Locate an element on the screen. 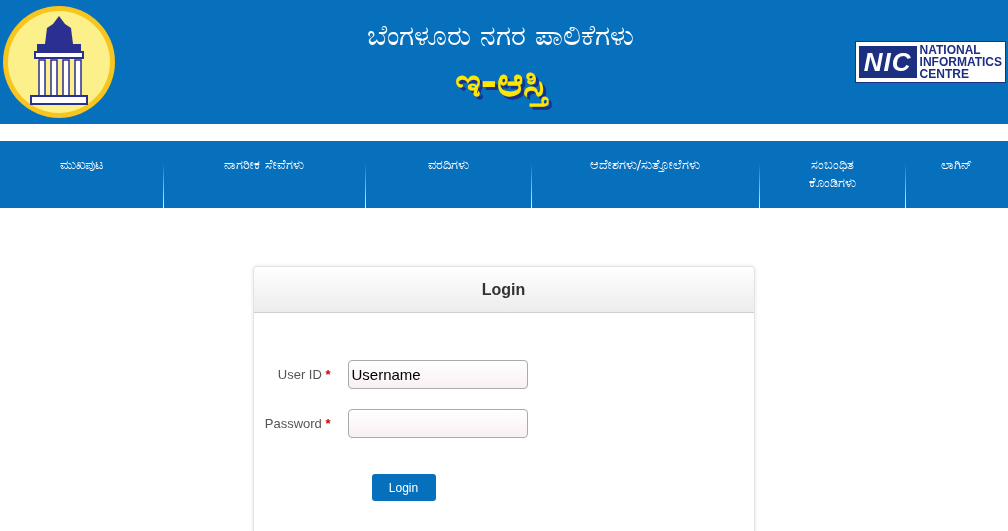 This screenshot has height=531, width=1008. nav-link: ನಾಗರೀಕ ಸೇವೆಗಳು is located at coordinates (264, 165).